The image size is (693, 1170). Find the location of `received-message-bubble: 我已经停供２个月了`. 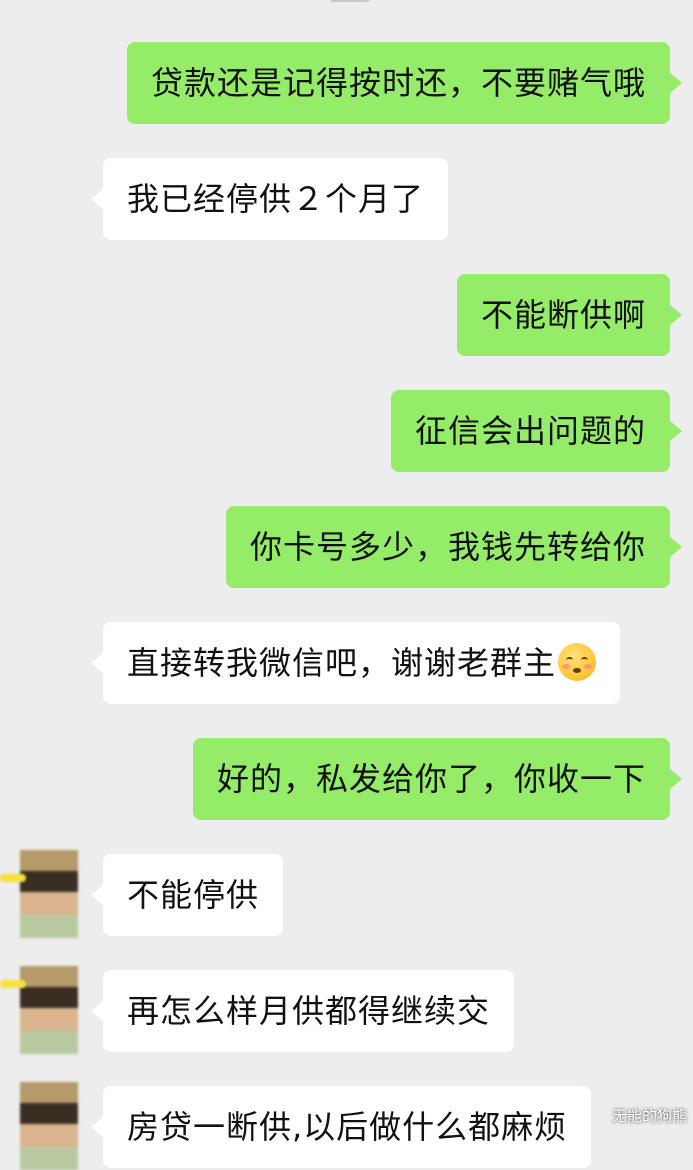

received-message-bubble: 我已经停供２个月了 is located at coordinates (269, 199).